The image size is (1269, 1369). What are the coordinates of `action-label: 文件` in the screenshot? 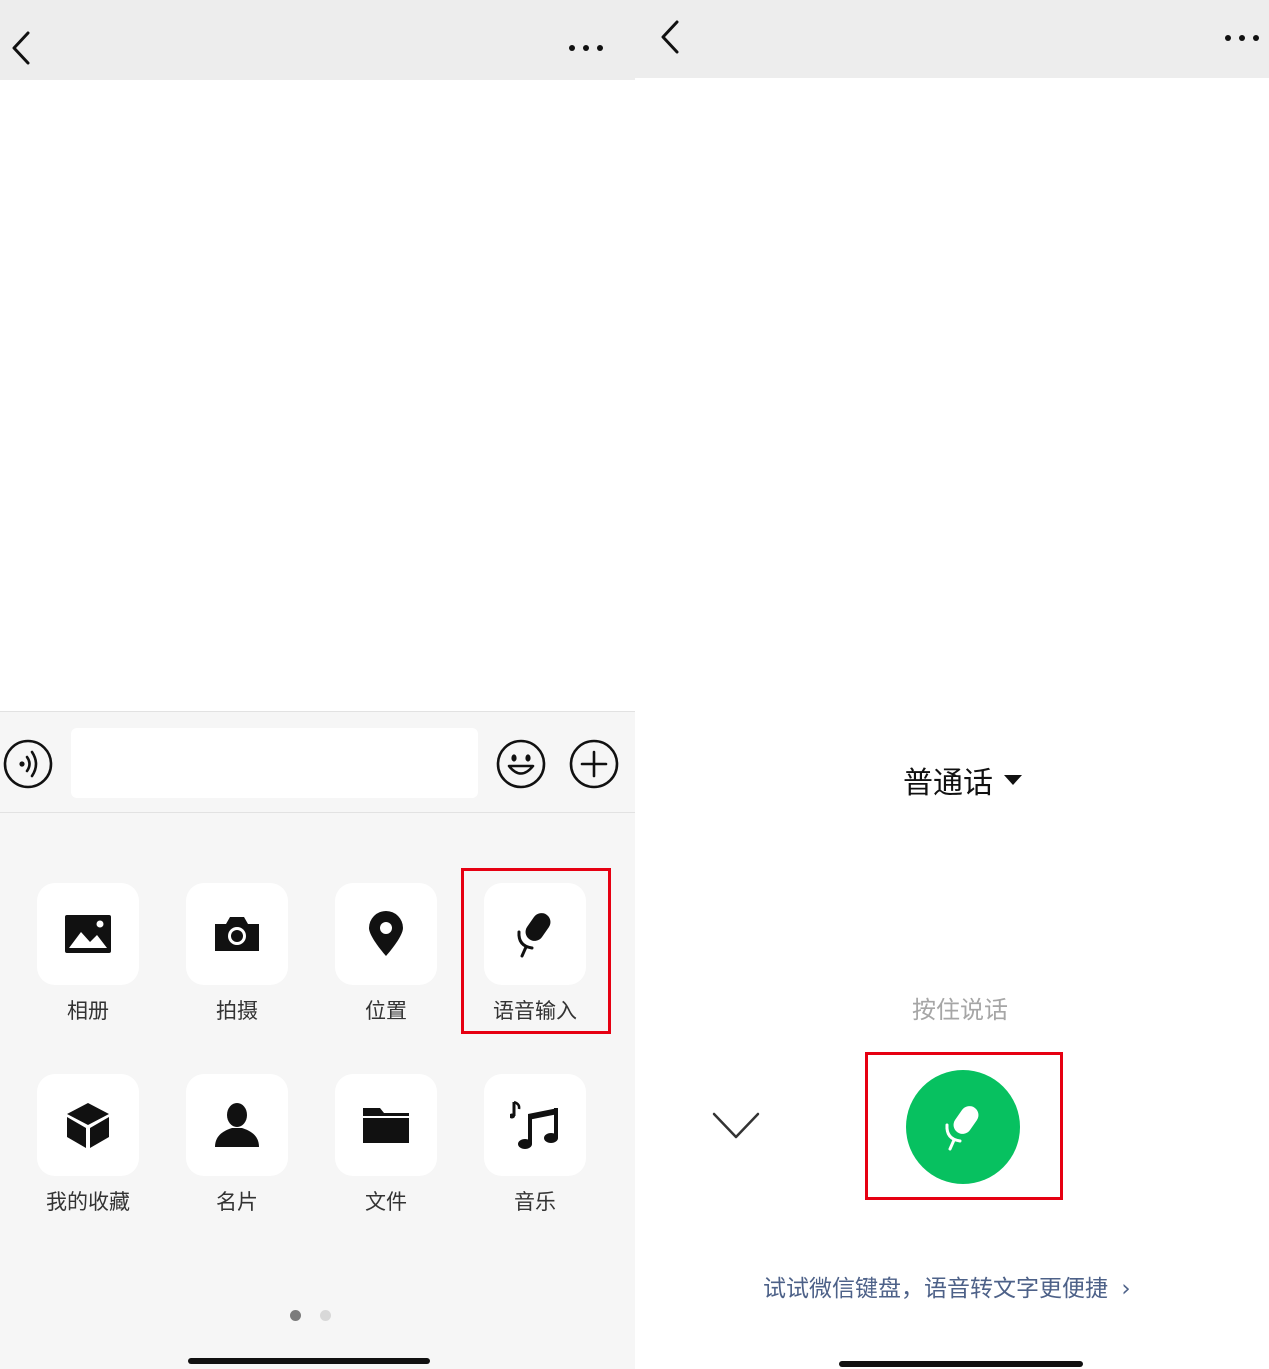 It's located at (386, 1202).